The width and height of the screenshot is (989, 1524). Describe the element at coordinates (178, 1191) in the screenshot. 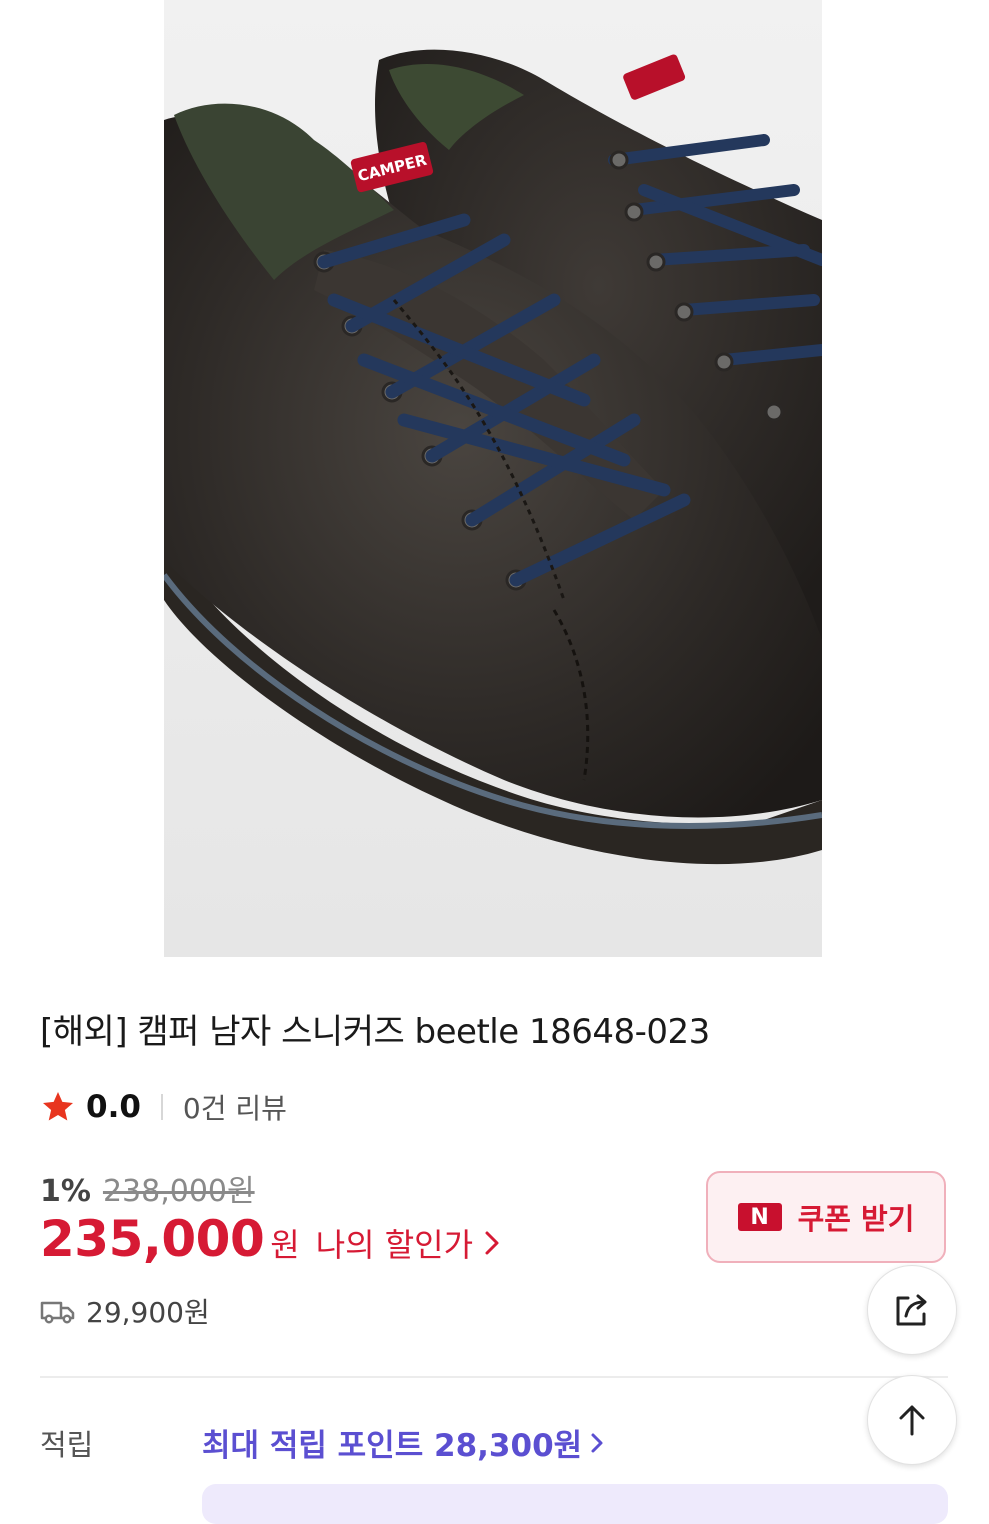

I see `original-price: 238,000원` at that location.